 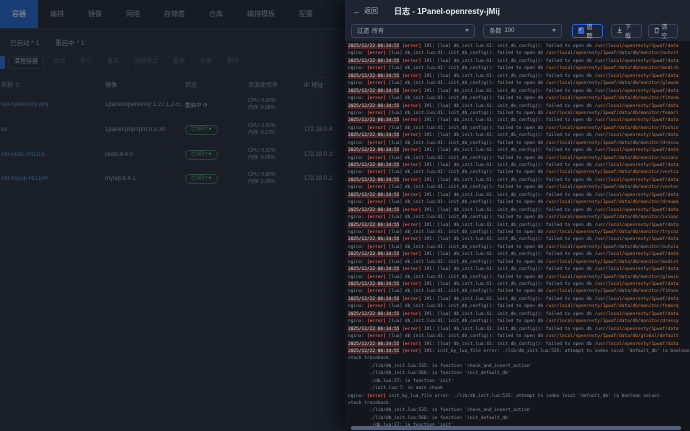 I want to click on checkbox-checked-icon: ✓, so click(x=580, y=30).